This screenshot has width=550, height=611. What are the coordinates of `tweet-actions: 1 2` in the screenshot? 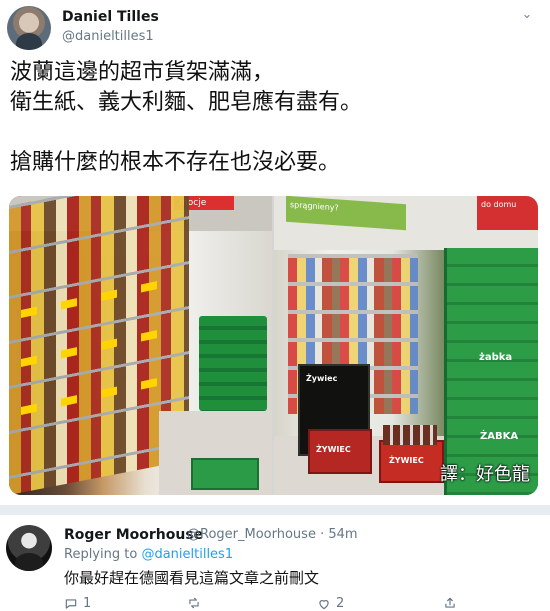 It's located at (274, 603).